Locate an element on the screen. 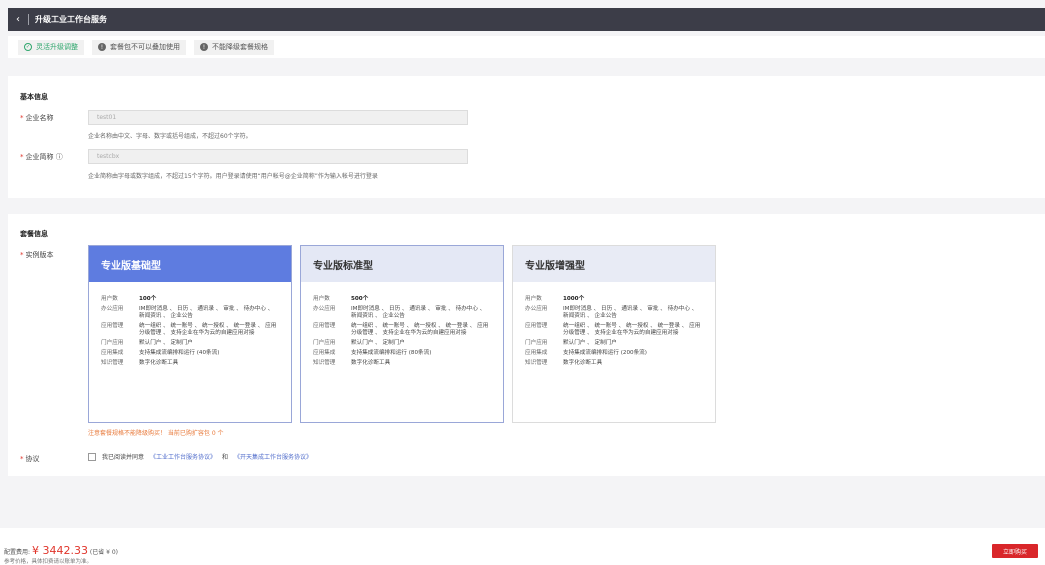 The image size is (1045, 565). feature-tags: ✓ 灵活升级调整 ! 套餐包不可以叠加使用 ! 不能降级套餐规格 is located at coordinates (526, 47).